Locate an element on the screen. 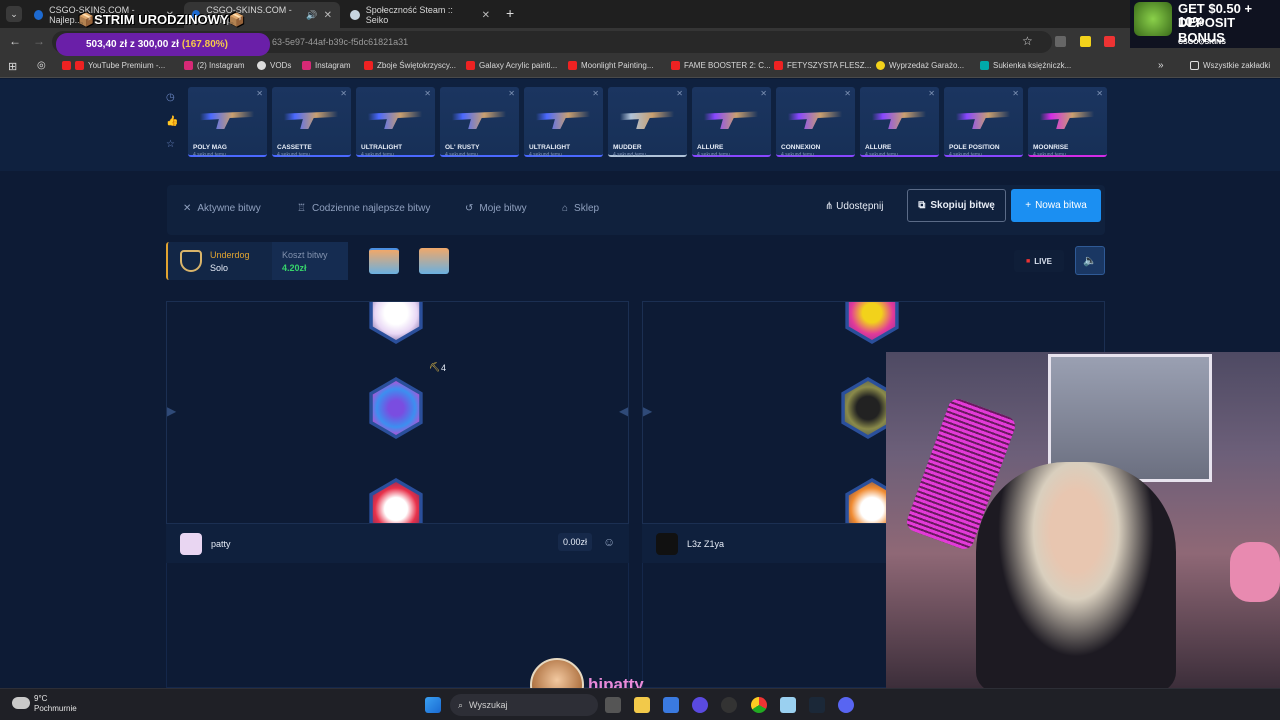  player-value: 0.00zł is located at coordinates (575, 542).